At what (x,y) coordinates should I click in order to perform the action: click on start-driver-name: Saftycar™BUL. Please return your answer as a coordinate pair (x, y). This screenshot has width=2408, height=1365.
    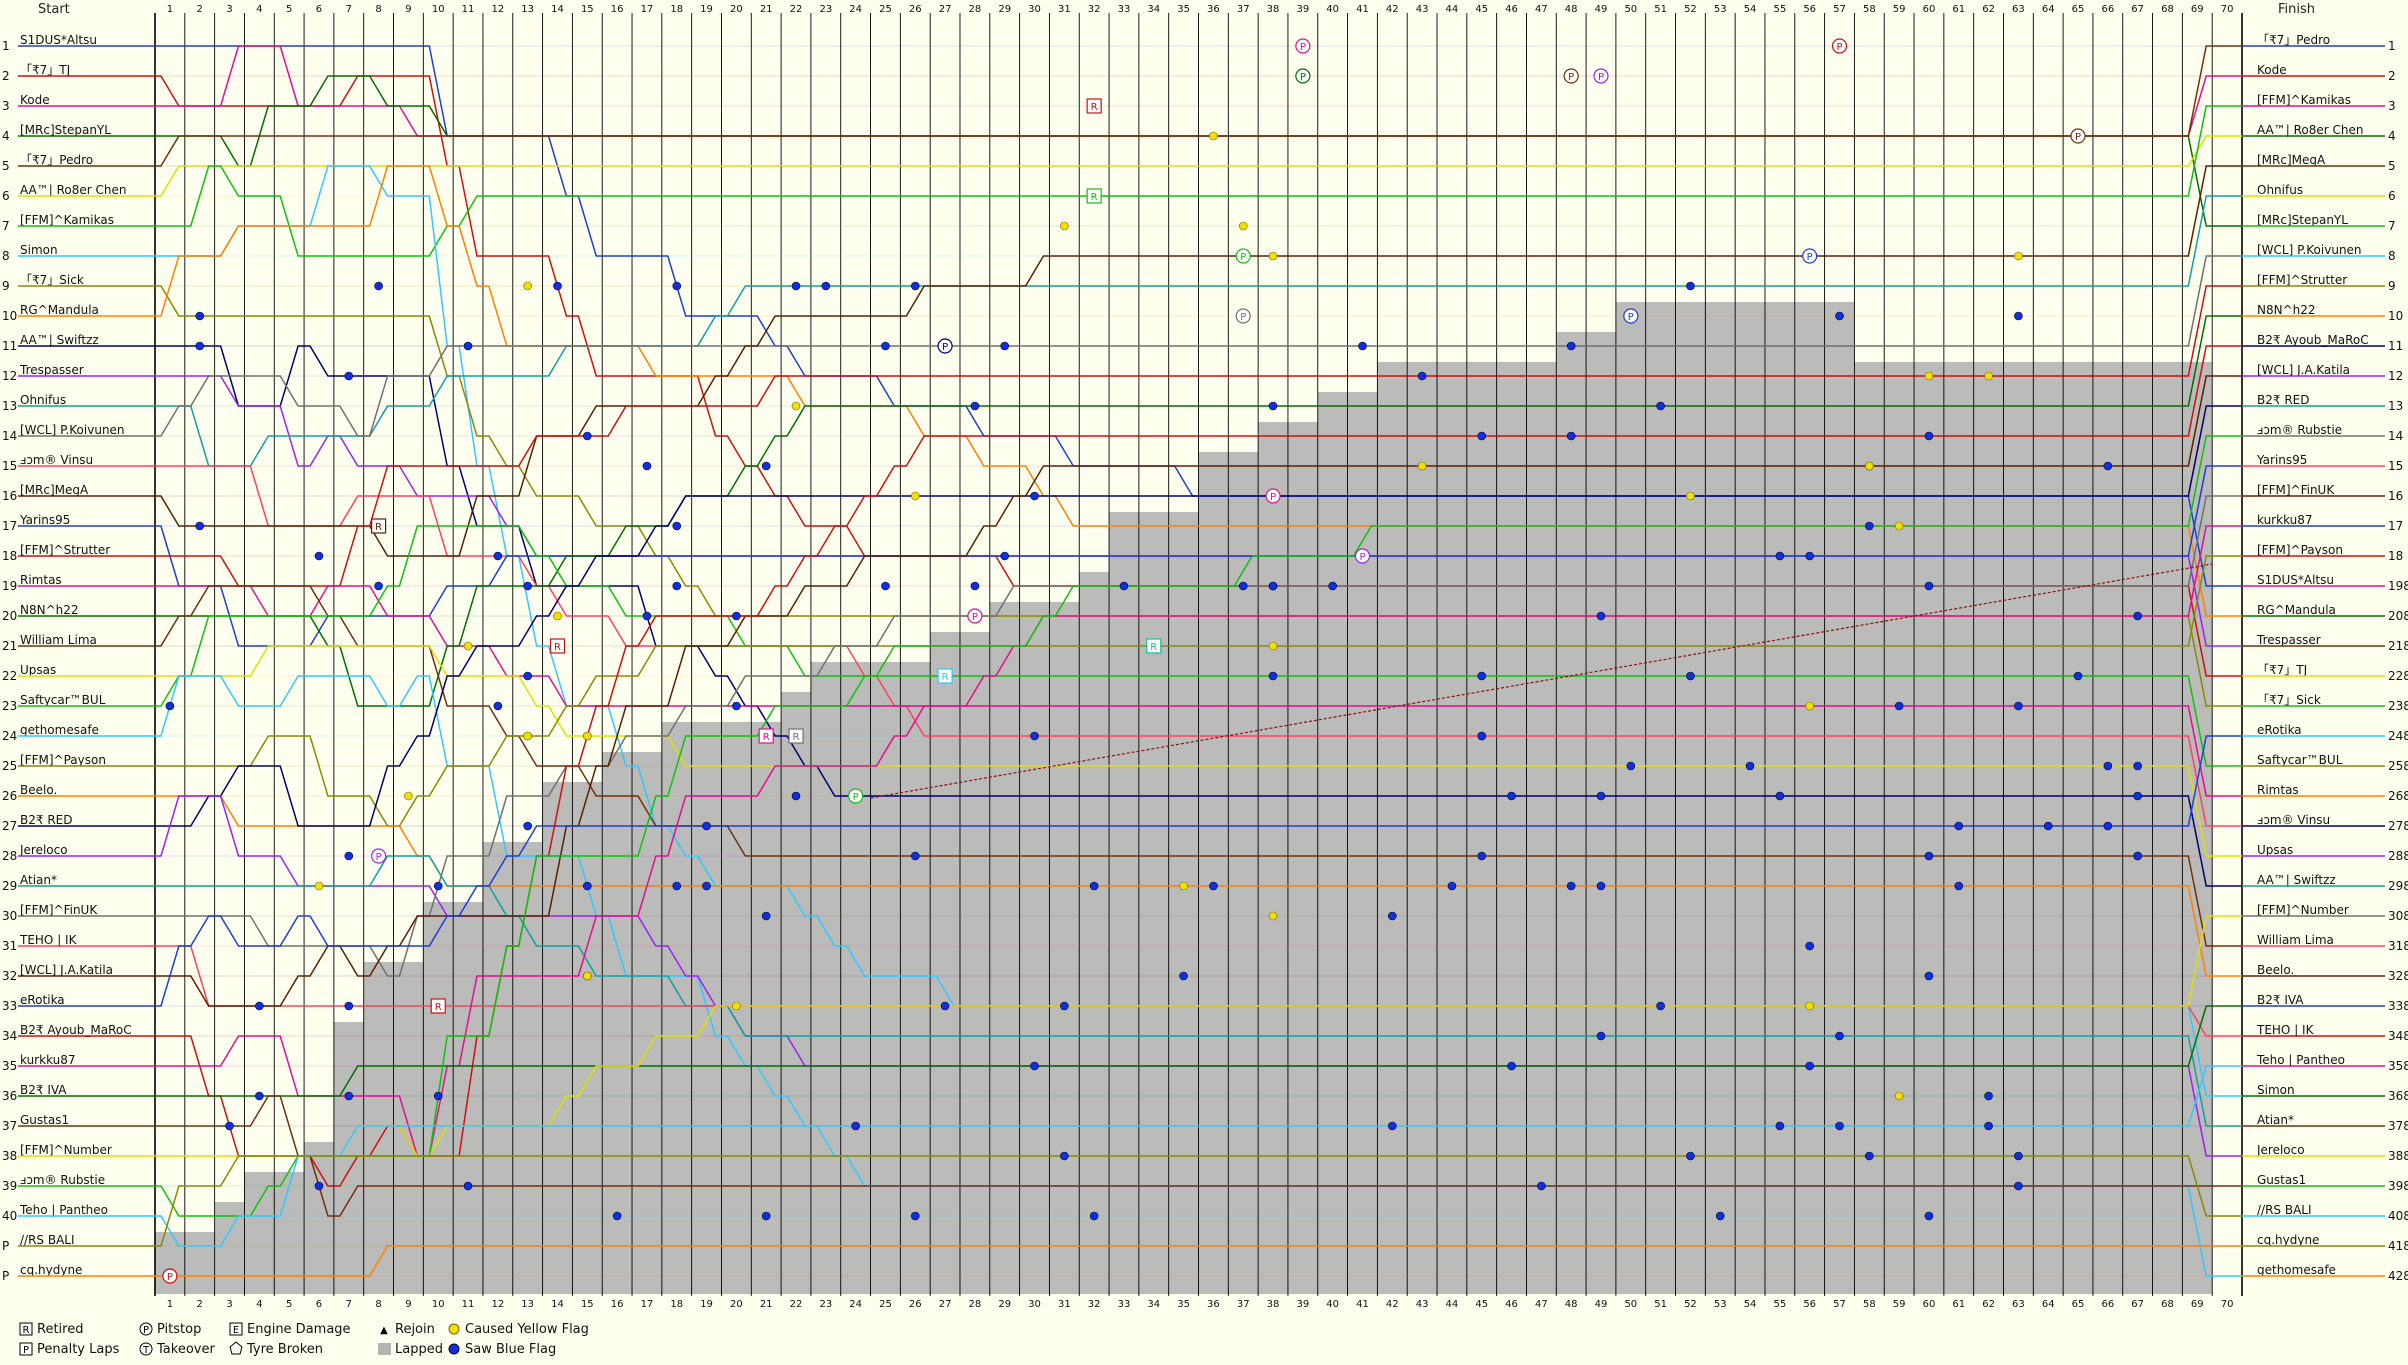
    Looking at the image, I should click on (63, 700).